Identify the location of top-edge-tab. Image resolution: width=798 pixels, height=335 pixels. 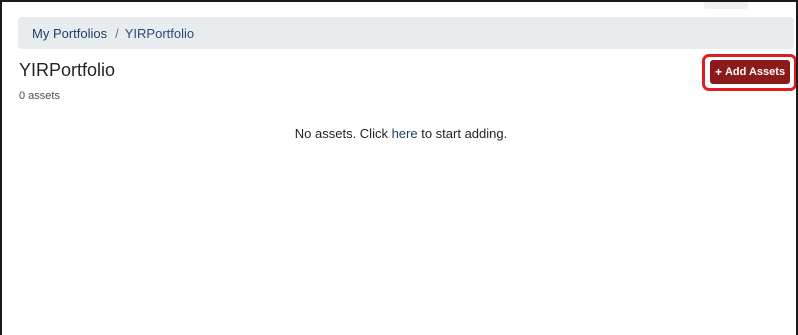
(726, 5).